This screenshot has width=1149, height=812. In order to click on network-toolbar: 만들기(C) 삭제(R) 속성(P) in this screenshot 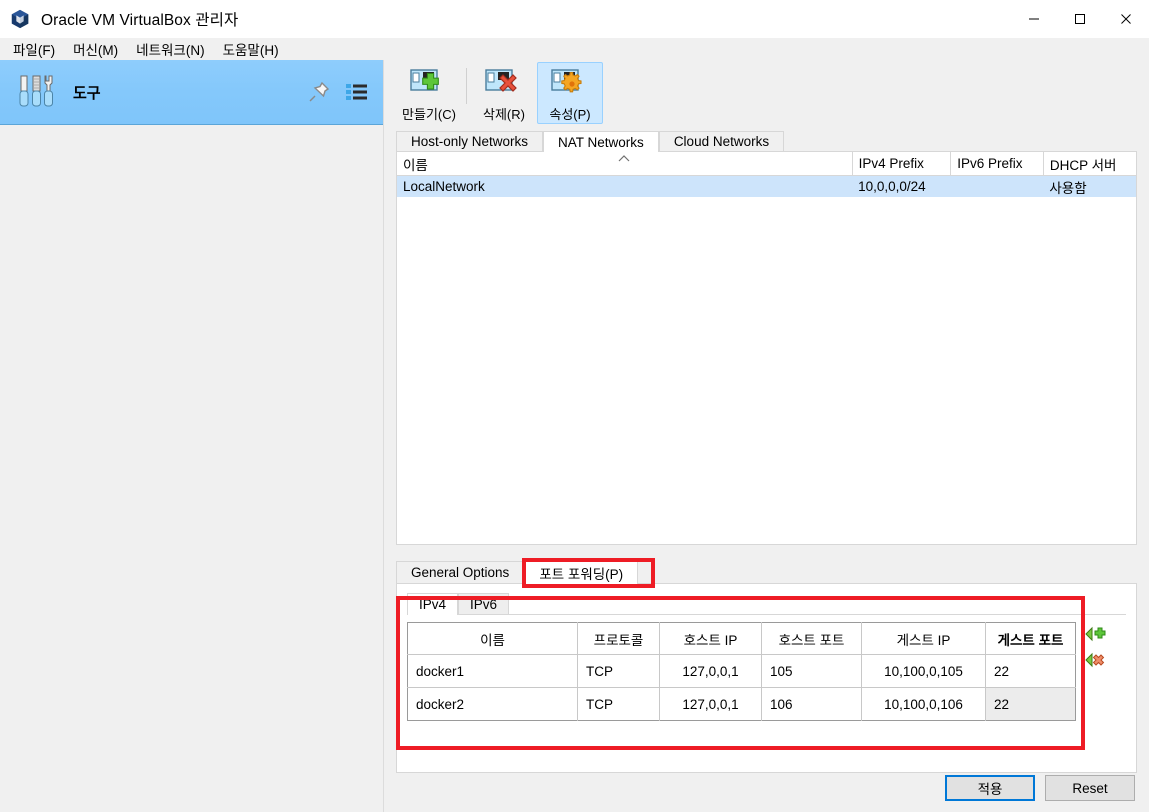, I will do `click(766, 95)`.